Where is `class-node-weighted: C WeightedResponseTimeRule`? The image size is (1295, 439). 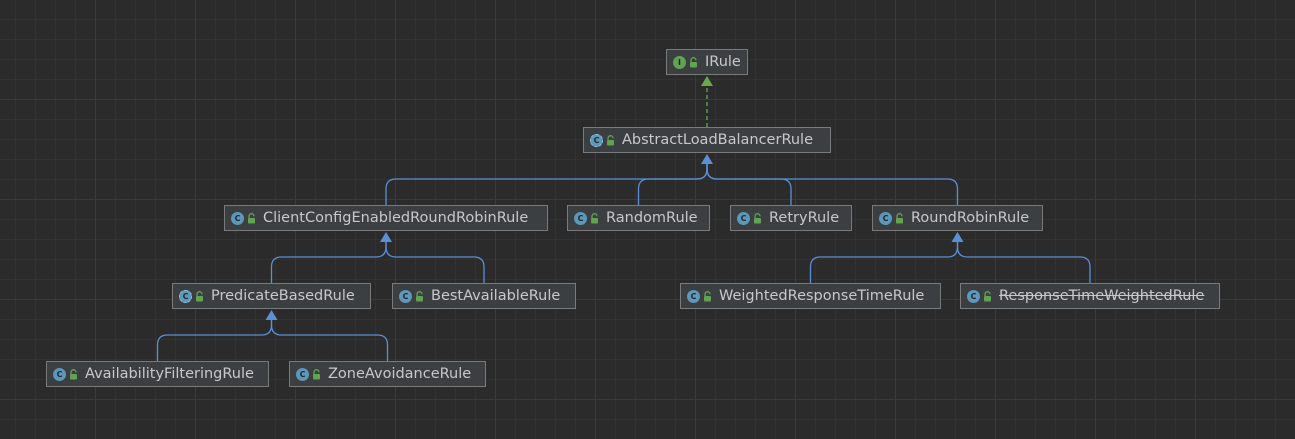
class-node-weighted: C WeightedResponseTimeRule is located at coordinates (810, 296).